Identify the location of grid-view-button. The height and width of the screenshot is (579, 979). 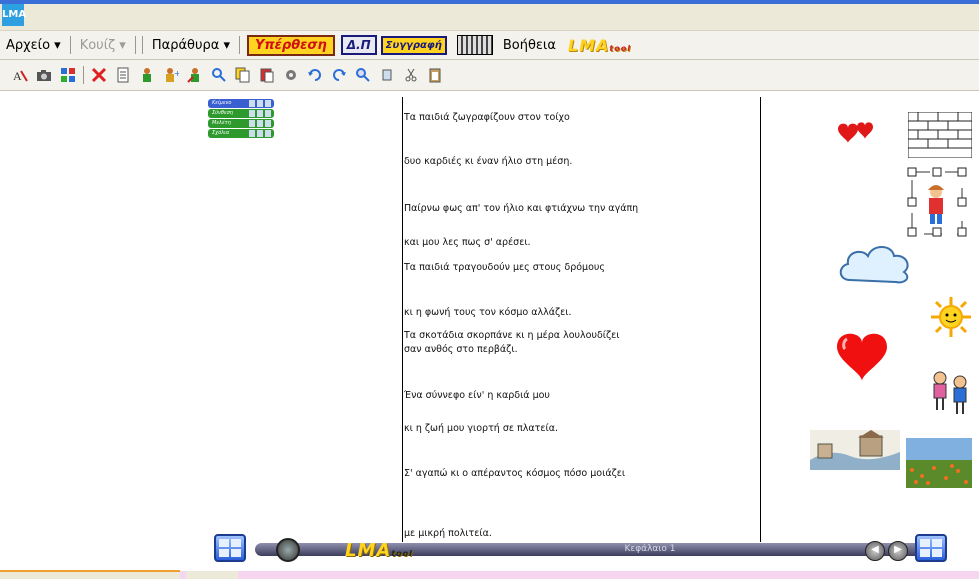
(230, 548).